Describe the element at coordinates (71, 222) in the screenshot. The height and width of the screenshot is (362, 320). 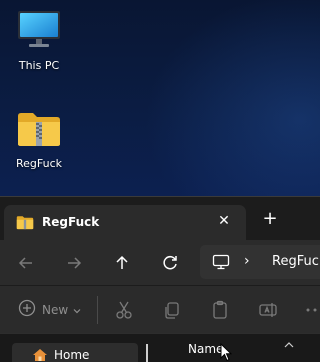
I see `tab-title: RegFuck` at that location.